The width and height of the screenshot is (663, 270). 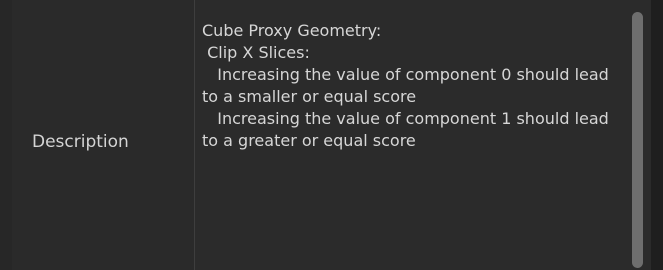 I want to click on scrollbar-thumb, so click(x=637, y=140).